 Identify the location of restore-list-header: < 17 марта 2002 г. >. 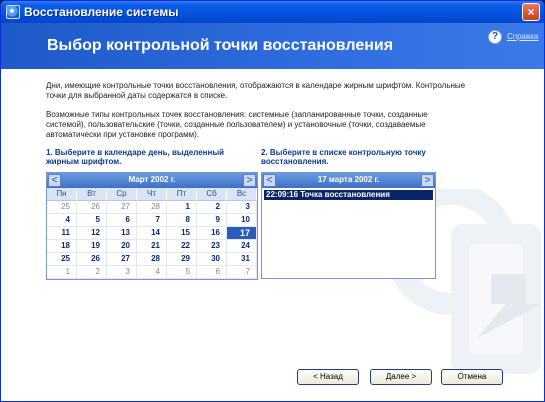
(348, 180).